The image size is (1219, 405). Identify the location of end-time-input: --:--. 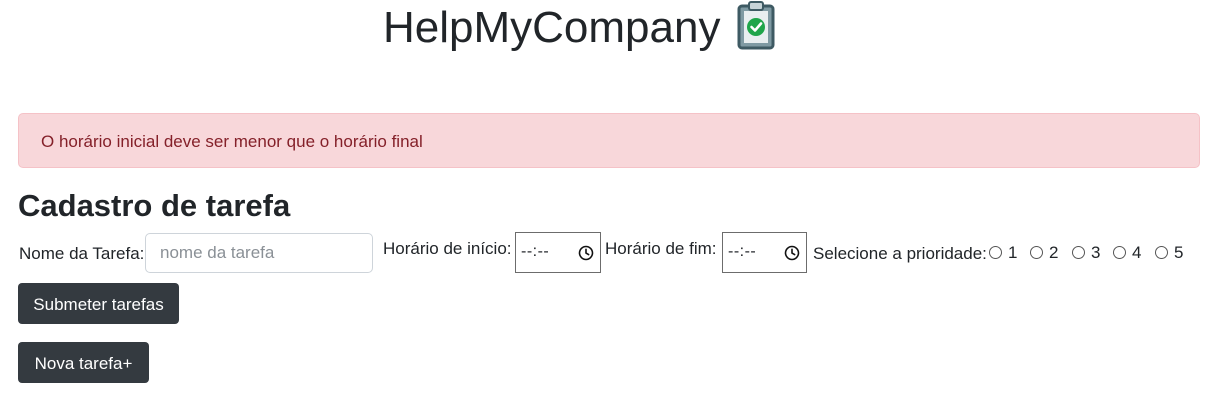
(764, 252).